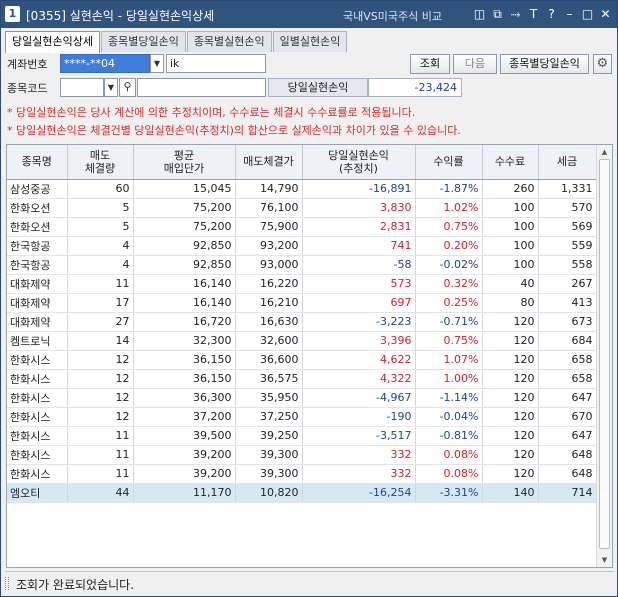 This screenshot has height=597, width=618. What do you see at coordinates (302, 322) in the screenshot?
I see `table-row: 대화제약 27 16,720 16,630 -3,223 -0.71% 120 673` at bounding box center [302, 322].